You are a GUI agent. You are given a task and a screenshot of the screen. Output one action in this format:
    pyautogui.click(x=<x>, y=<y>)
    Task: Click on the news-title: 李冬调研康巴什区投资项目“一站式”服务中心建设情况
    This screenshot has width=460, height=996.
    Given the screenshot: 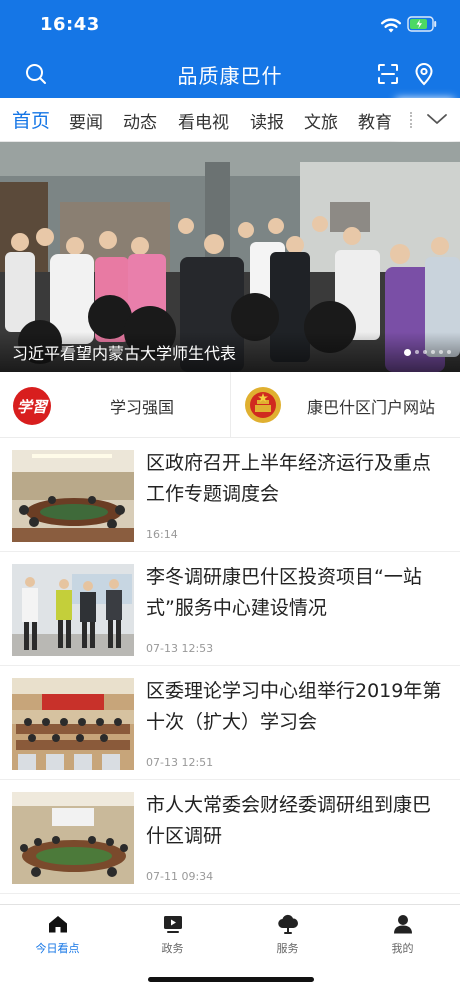 What is the action you would take?
    pyautogui.click(x=284, y=592)
    